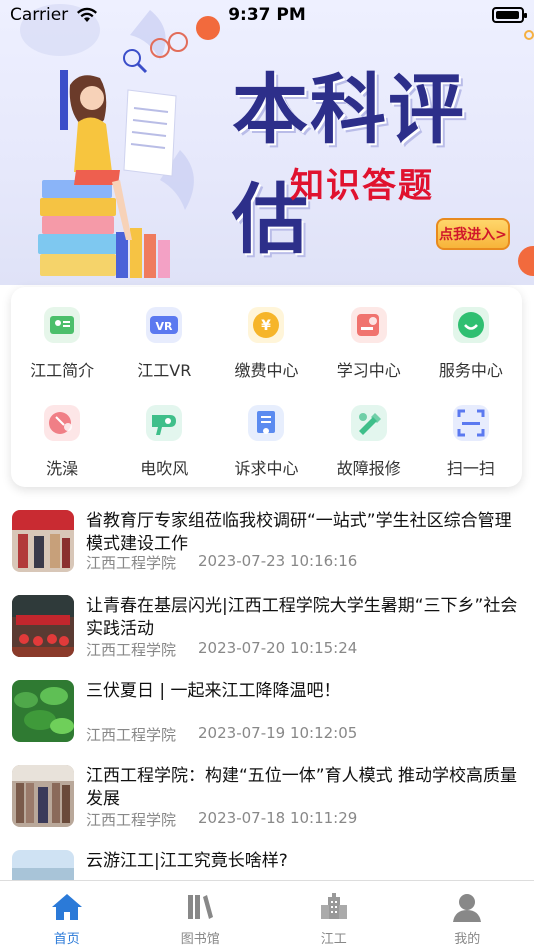 The image size is (534, 950). What do you see at coordinates (62, 423) in the screenshot?
I see `shower-icon` at bounding box center [62, 423].